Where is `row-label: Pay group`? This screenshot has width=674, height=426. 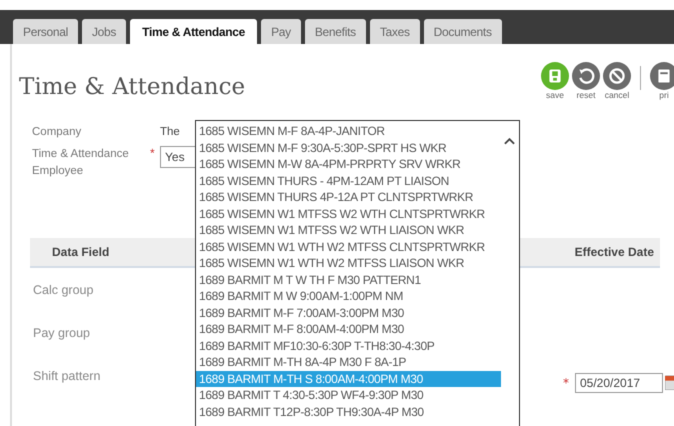 row-label: Pay group is located at coordinates (61, 333).